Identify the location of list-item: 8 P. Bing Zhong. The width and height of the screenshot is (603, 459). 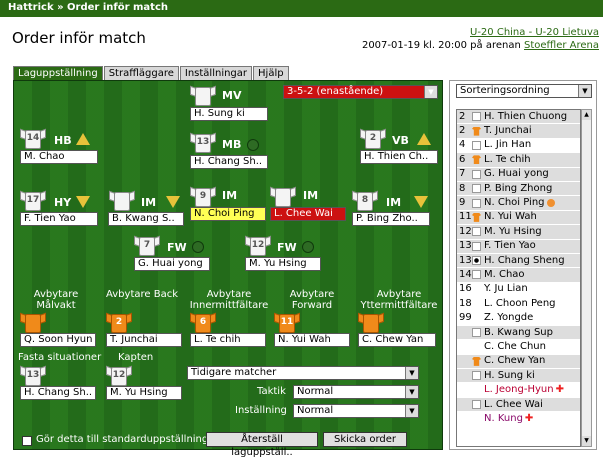
(518, 189).